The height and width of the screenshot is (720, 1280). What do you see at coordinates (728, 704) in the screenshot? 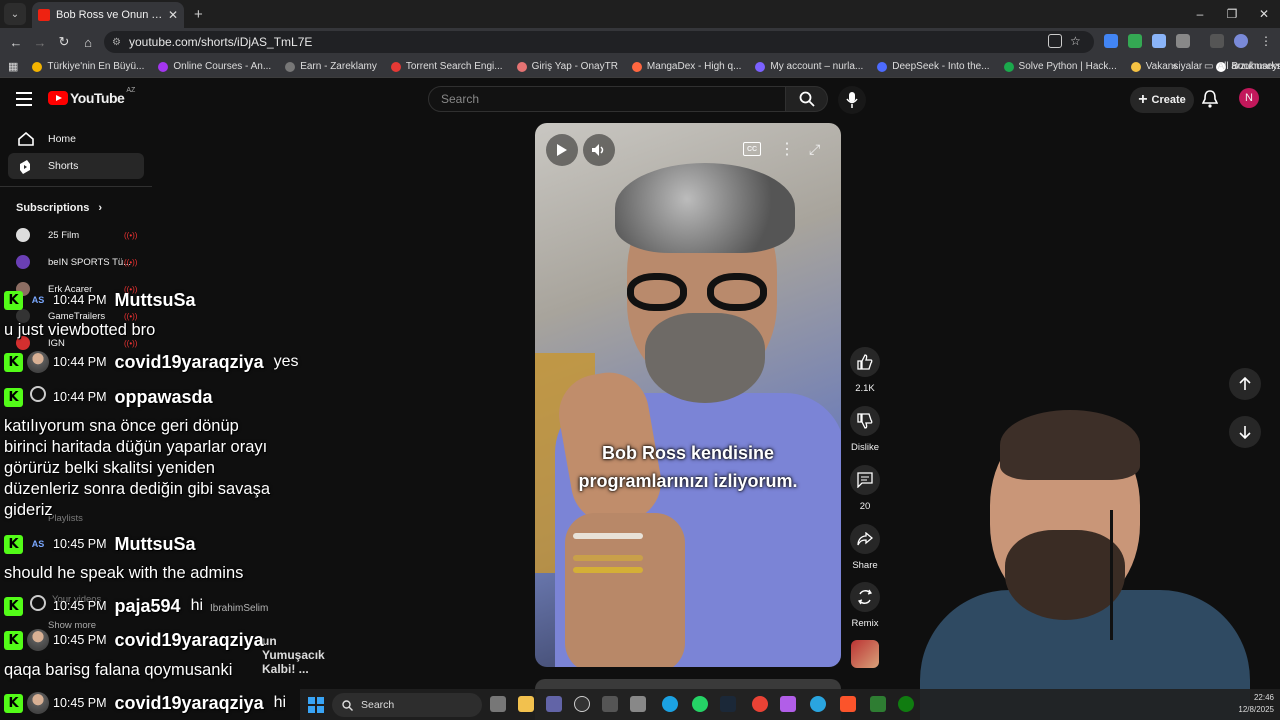
I see `steam-icon` at bounding box center [728, 704].